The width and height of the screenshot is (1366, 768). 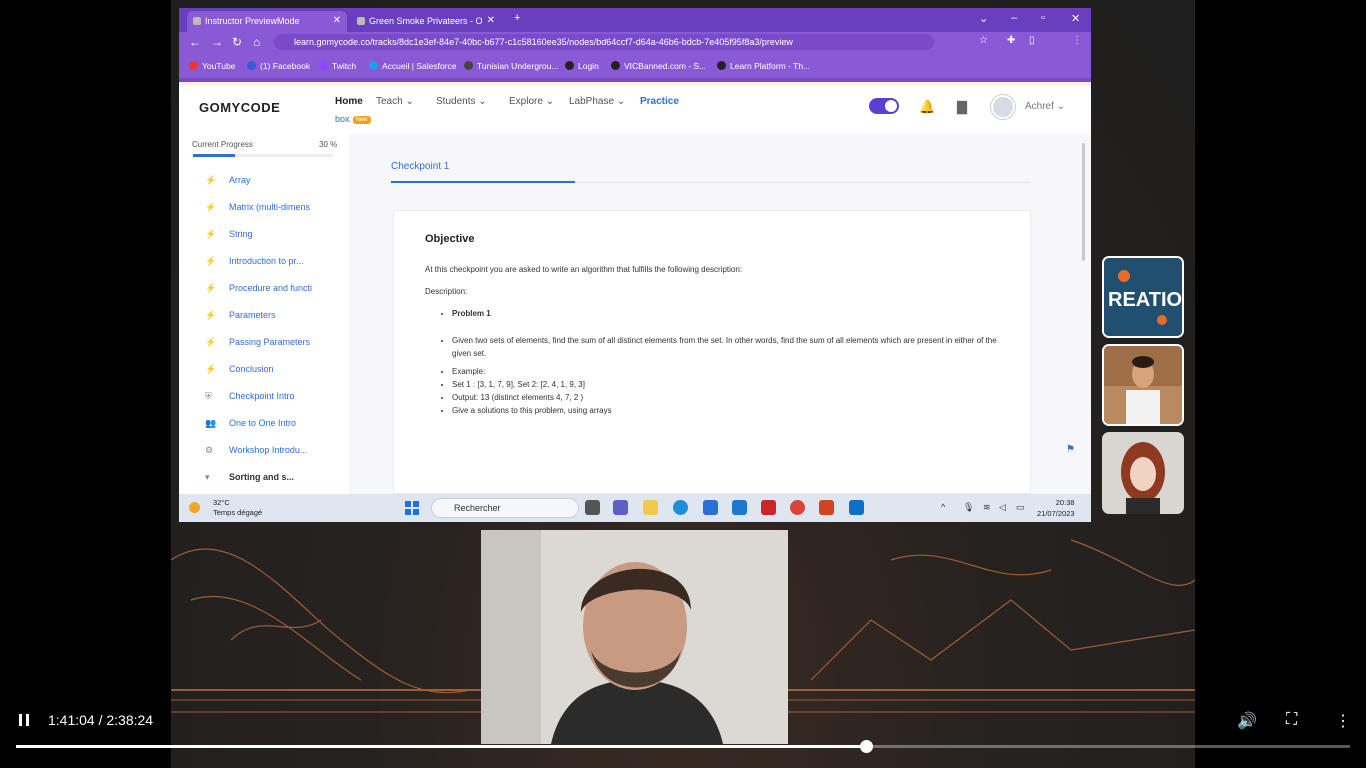 What do you see at coordinates (962, 107) in the screenshot?
I see `chat-icon: ▇` at bounding box center [962, 107].